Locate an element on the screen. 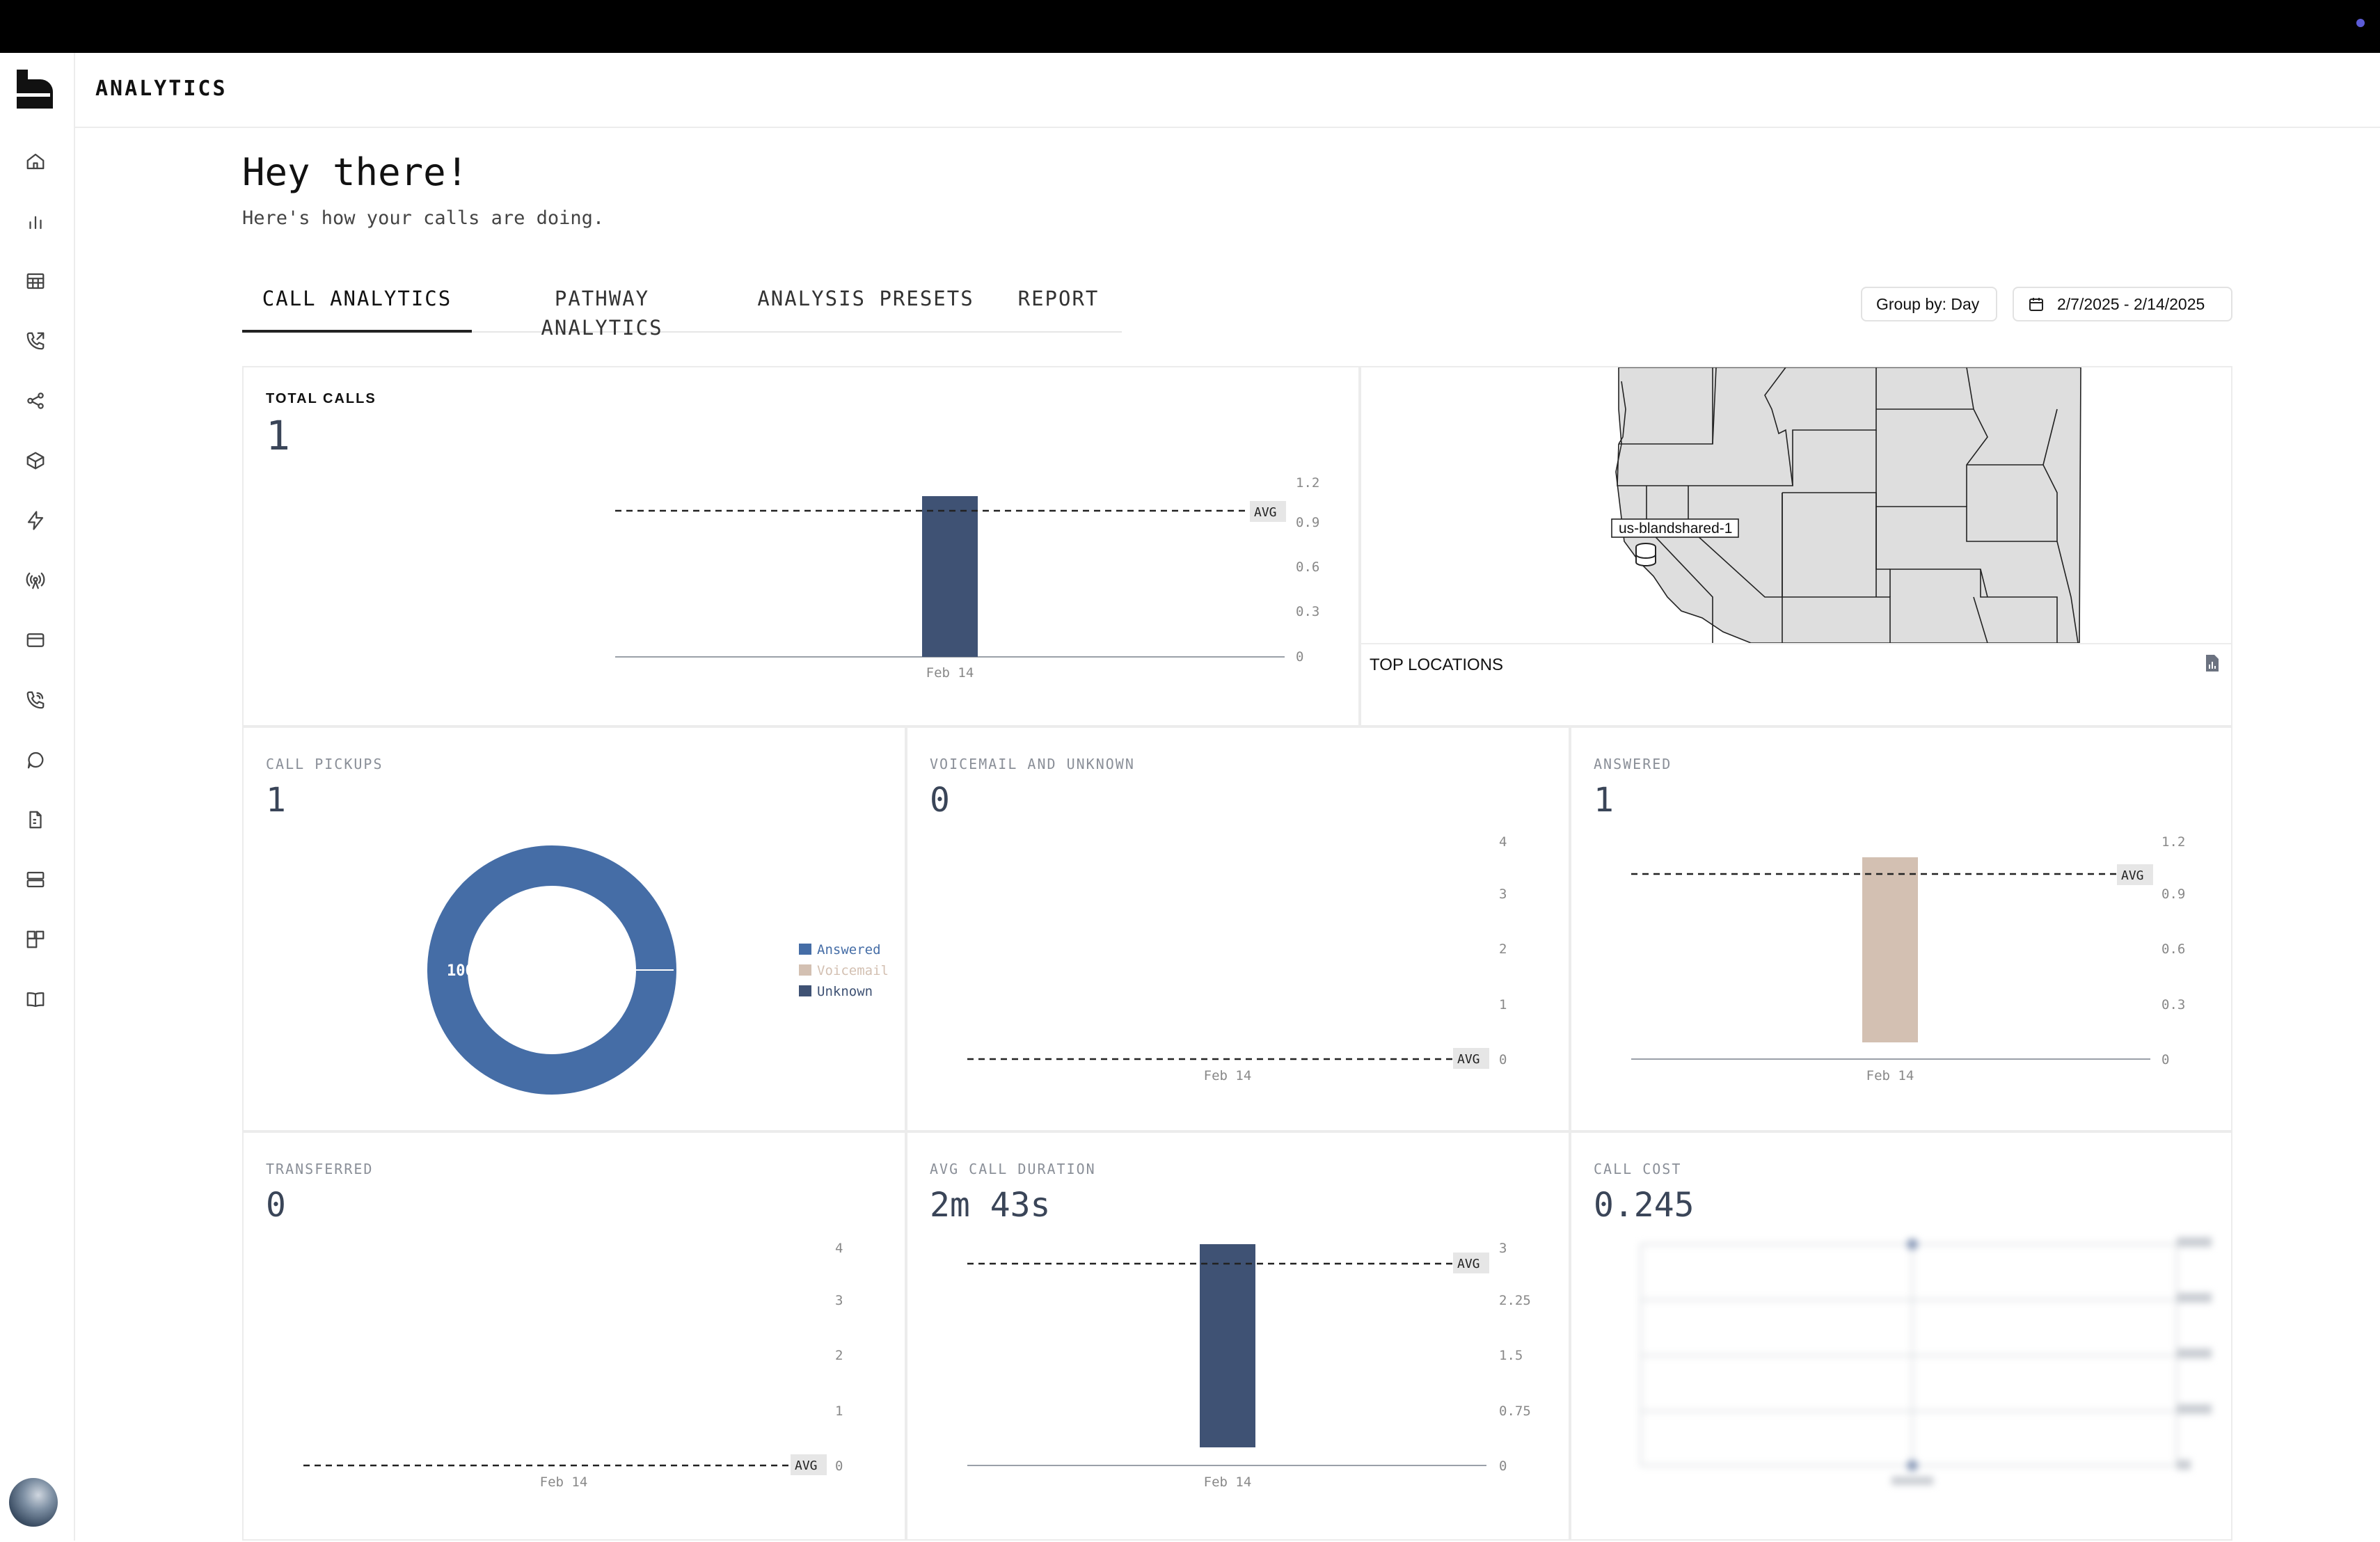 The width and height of the screenshot is (2380, 1542). top-locations-card: us-blandshared-1 TOP LOCATIONS is located at coordinates (1796, 546).